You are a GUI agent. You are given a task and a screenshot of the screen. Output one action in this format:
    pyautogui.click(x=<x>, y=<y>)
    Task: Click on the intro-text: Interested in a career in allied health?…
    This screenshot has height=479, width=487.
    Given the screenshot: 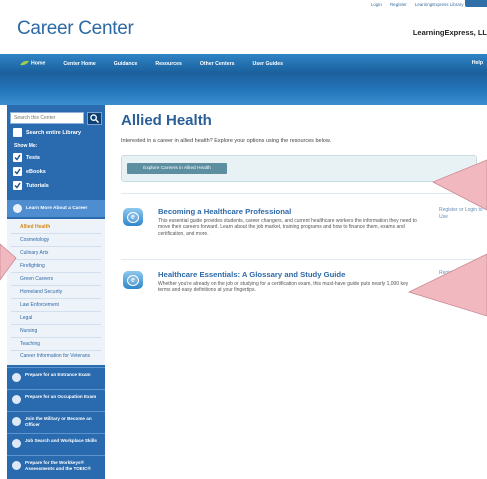 What is the action you would take?
    pyautogui.click(x=226, y=141)
    